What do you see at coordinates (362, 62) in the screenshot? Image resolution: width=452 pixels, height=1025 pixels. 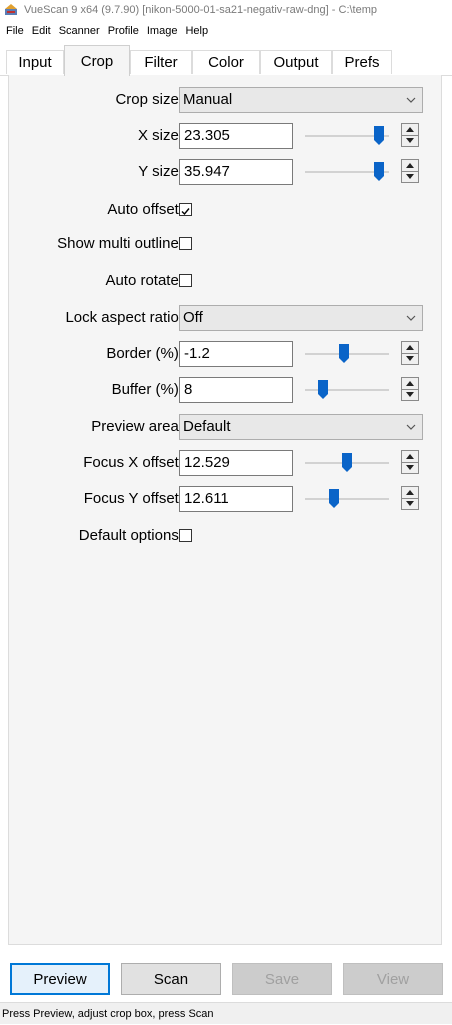 I see `tab-prefs: Prefs` at bounding box center [362, 62].